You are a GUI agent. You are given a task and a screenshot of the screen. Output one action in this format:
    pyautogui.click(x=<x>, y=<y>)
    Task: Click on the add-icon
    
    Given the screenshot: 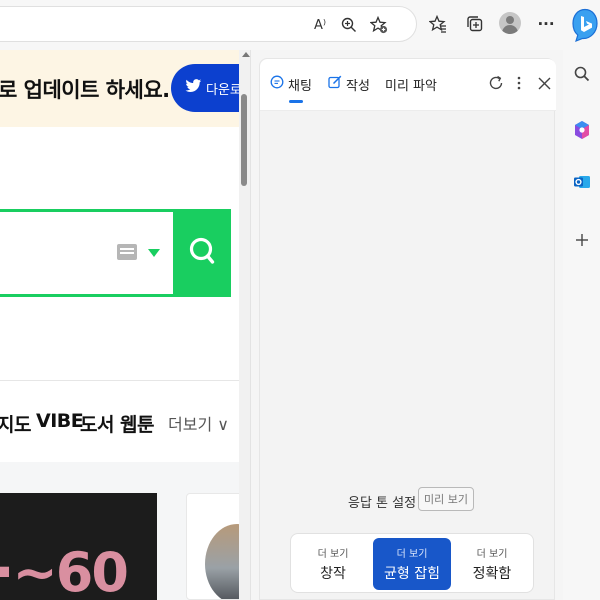 What is the action you would take?
    pyautogui.click(x=582, y=240)
    